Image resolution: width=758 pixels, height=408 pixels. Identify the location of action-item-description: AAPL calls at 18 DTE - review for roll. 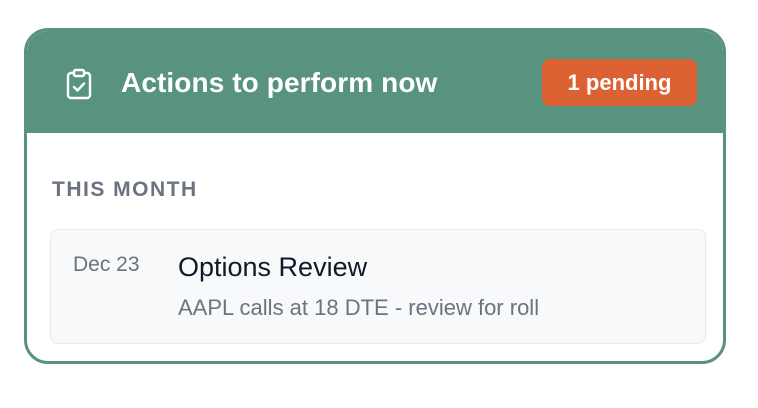
(359, 307).